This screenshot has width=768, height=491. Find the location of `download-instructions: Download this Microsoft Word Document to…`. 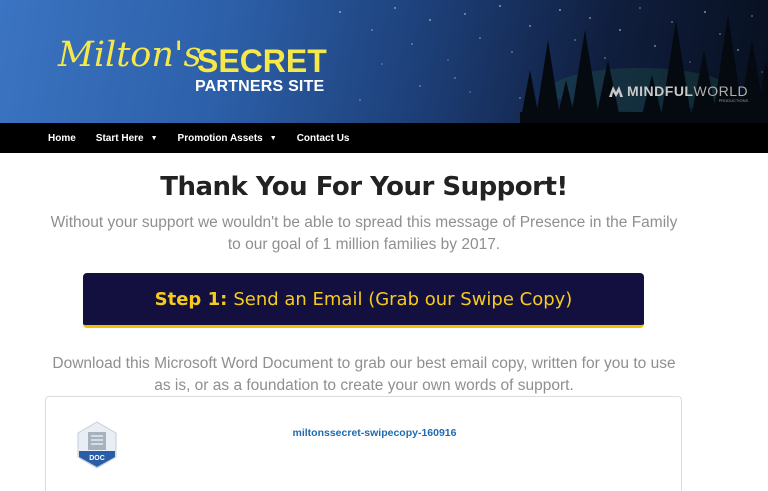

download-instructions: Download this Microsoft Word Document to… is located at coordinates (364, 374).